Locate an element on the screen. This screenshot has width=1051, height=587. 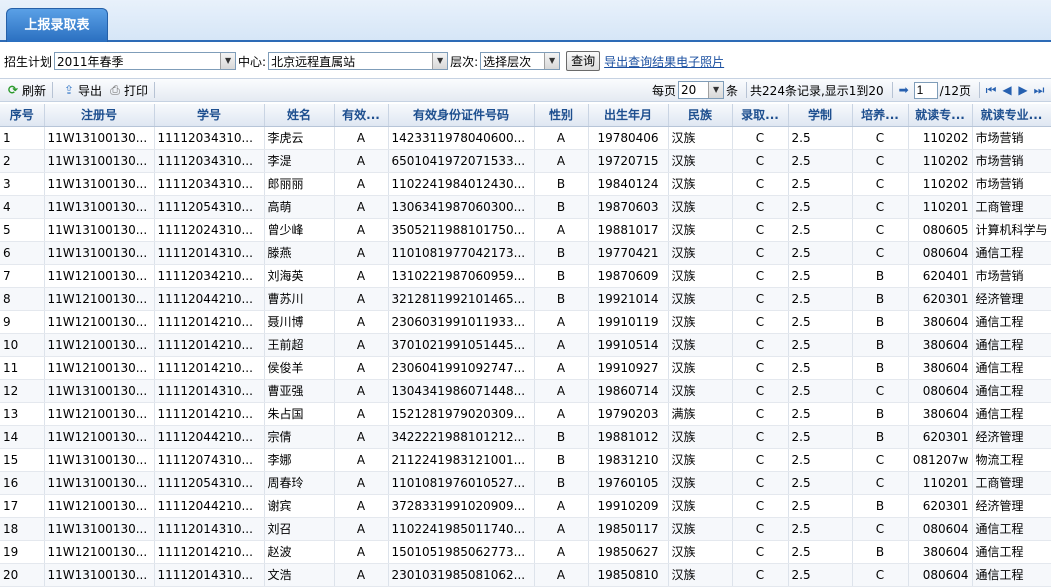
last-page-icon: ⏭ is located at coordinates (1039, 90).